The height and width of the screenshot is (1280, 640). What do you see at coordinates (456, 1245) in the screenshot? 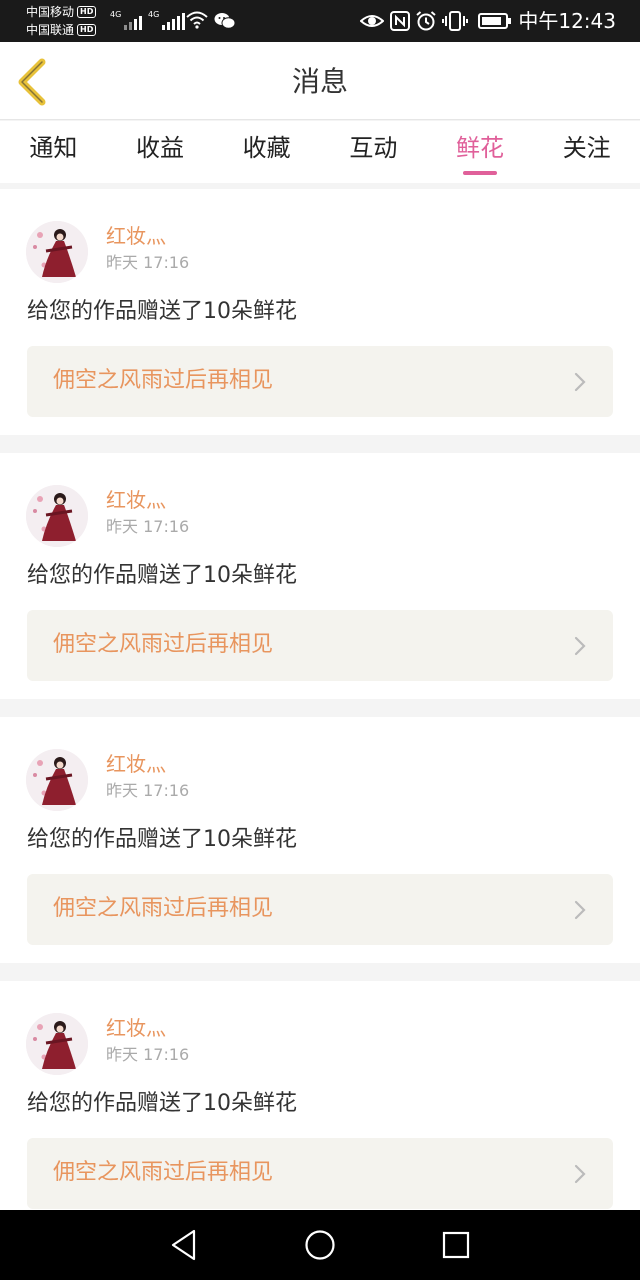
I see `nav-recent-icon` at bounding box center [456, 1245].